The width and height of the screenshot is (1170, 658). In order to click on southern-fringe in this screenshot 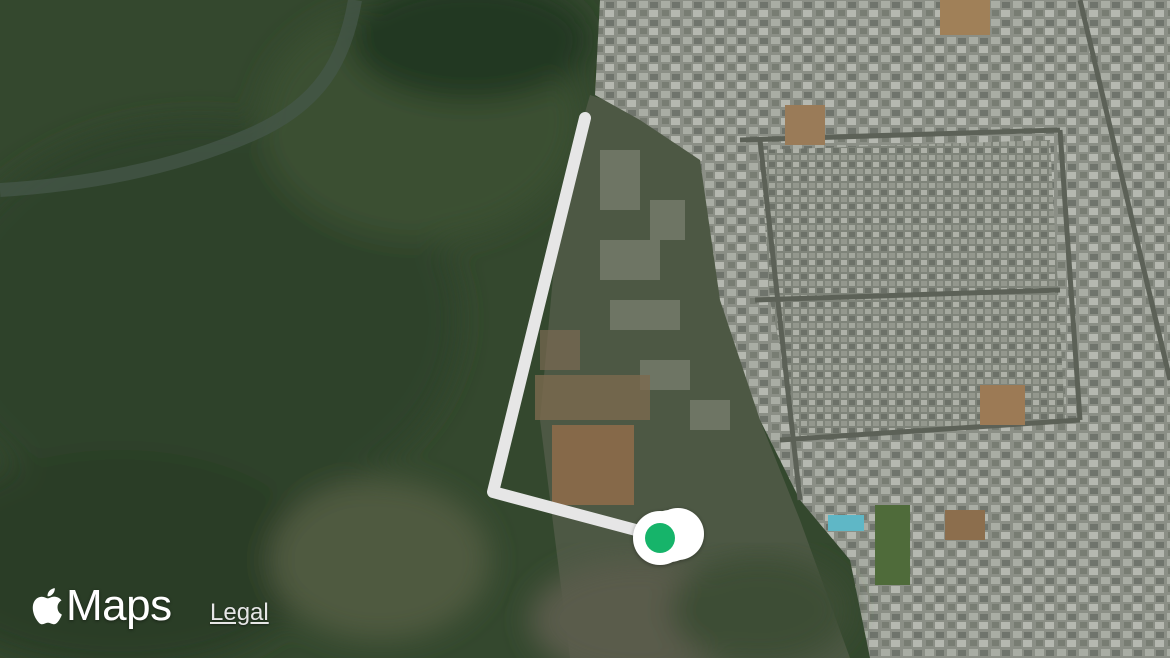, I will do `click(690, 606)`.